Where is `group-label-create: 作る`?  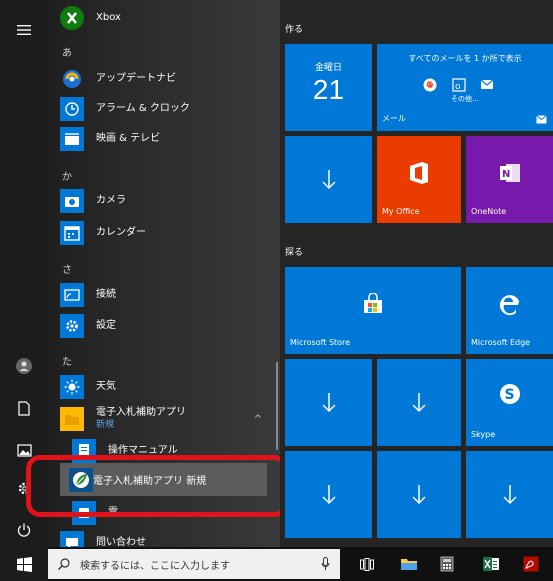 group-label-create: 作る is located at coordinates (294, 30).